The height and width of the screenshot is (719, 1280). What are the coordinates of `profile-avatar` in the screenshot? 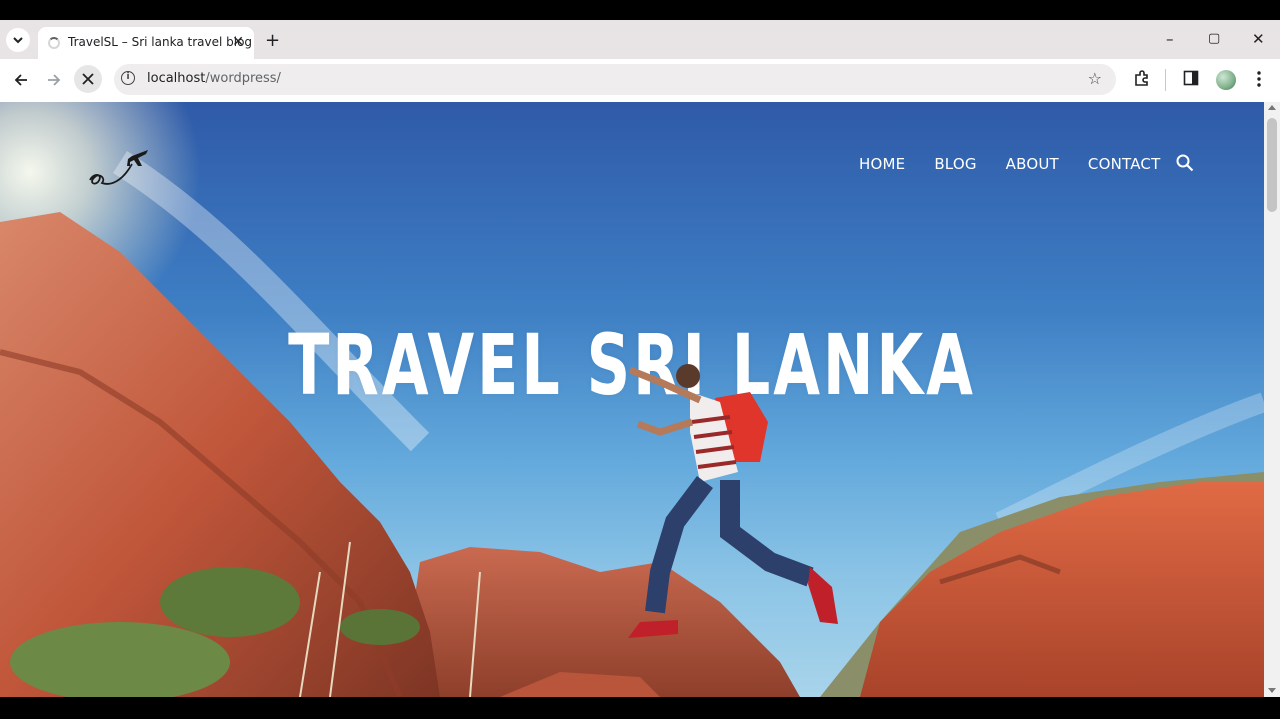 It's located at (1226, 80).